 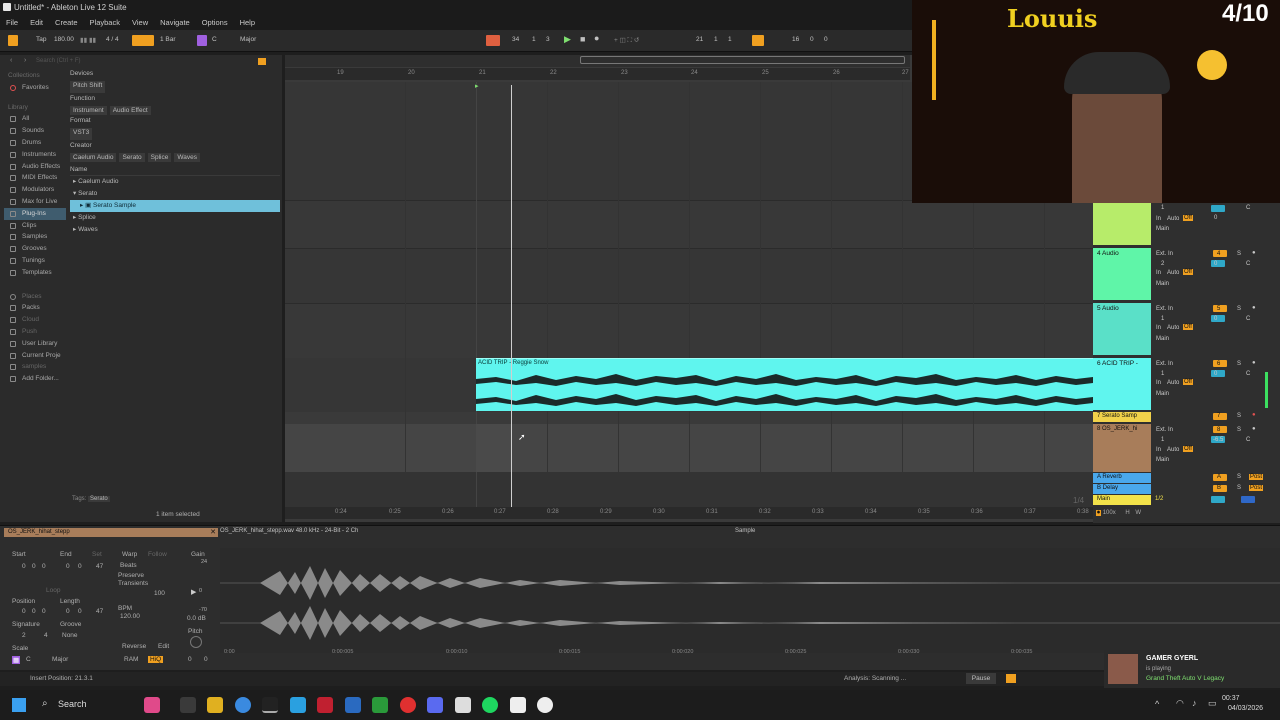 I want to click on signature-denominator: 4, so click(x=46, y=635).